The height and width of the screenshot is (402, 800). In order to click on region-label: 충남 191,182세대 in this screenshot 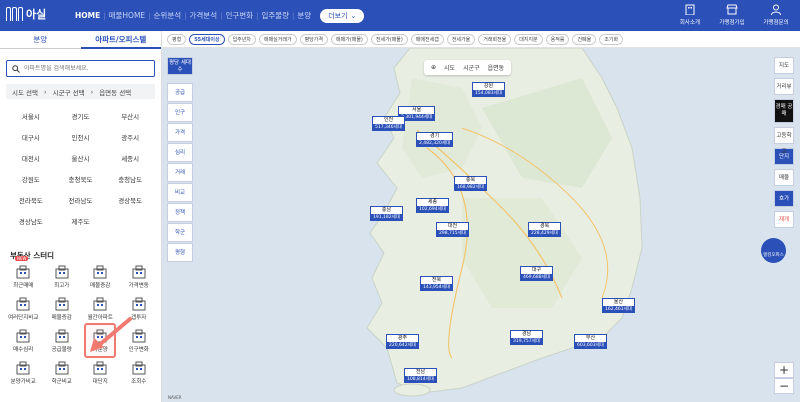, I will do `click(386, 213)`.